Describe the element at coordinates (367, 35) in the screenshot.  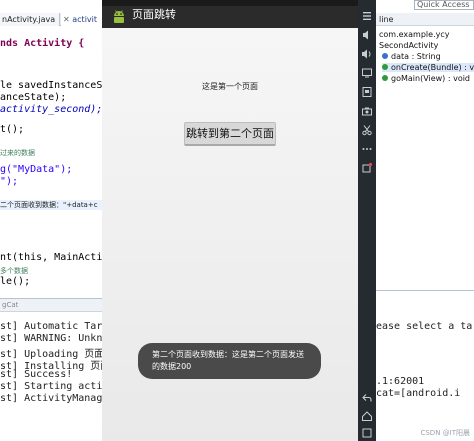
I see `volume-down-icon` at that location.